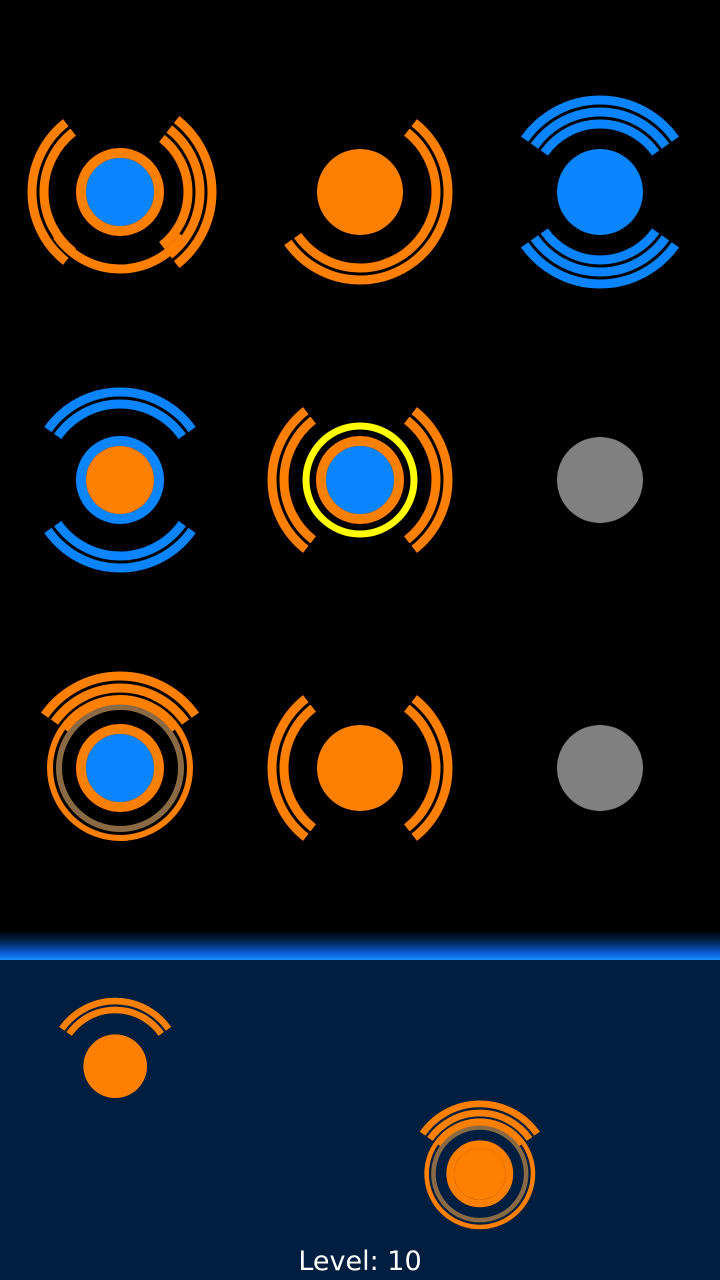 Image resolution: width=720 pixels, height=1280 pixels. I want to click on board-cell-r2c3, so click(595, 480).